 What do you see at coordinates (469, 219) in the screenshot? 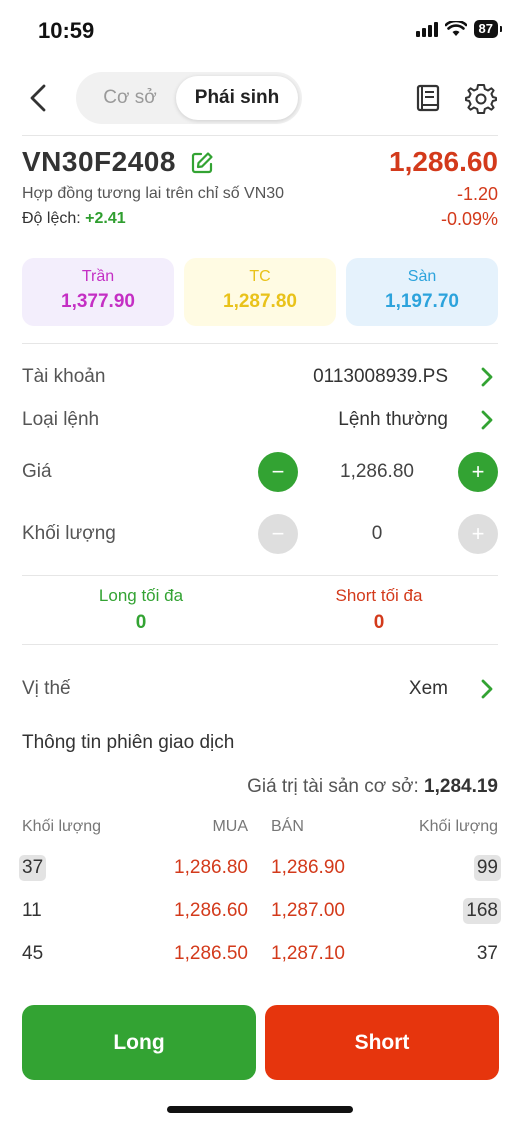
I see `price-change-pct: -0.09%` at bounding box center [469, 219].